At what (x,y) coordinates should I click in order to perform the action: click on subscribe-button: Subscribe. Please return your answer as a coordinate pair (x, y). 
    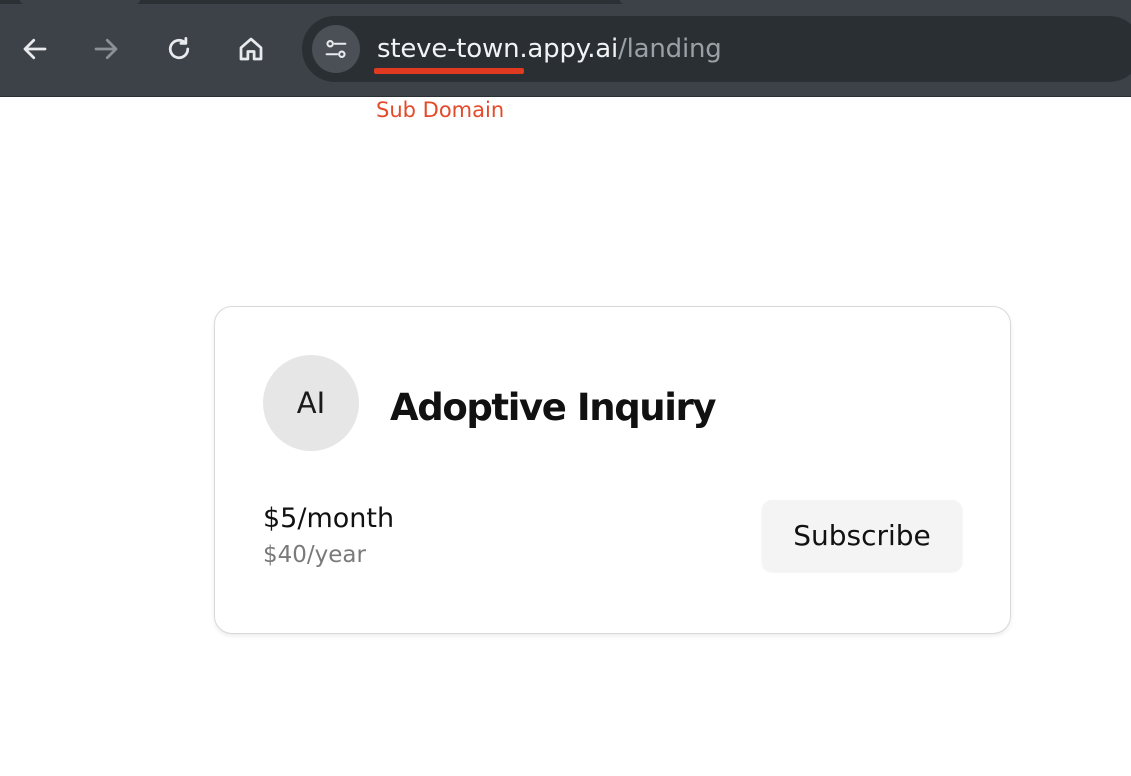
    Looking at the image, I should click on (862, 535).